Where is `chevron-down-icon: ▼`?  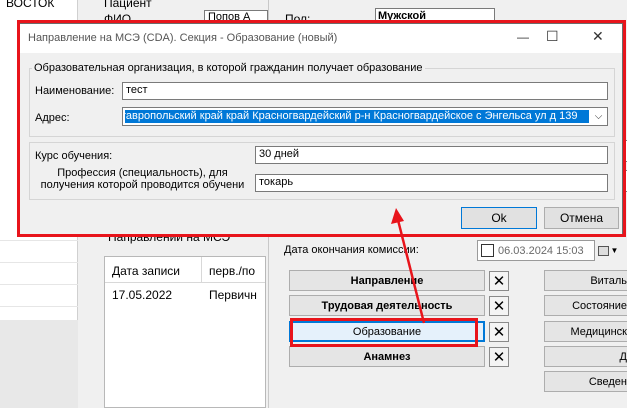 chevron-down-icon: ▼ is located at coordinates (614, 250).